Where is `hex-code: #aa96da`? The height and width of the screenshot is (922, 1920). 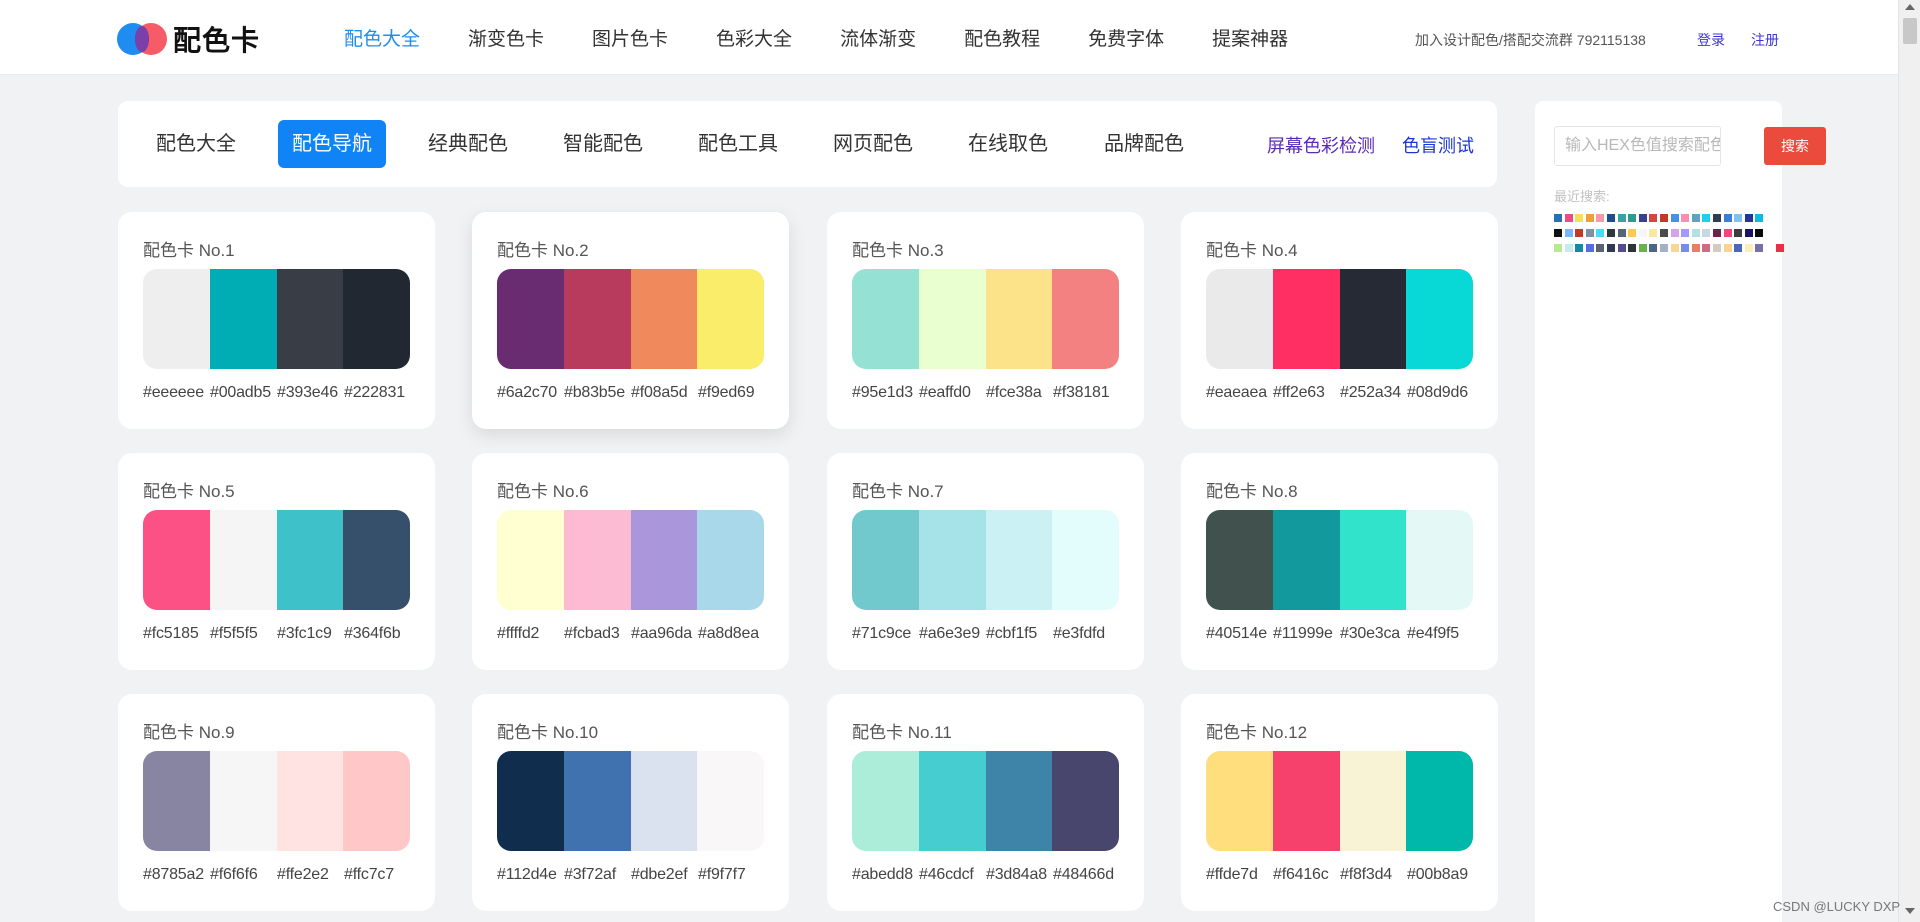 hex-code: #aa96da is located at coordinates (664, 634).